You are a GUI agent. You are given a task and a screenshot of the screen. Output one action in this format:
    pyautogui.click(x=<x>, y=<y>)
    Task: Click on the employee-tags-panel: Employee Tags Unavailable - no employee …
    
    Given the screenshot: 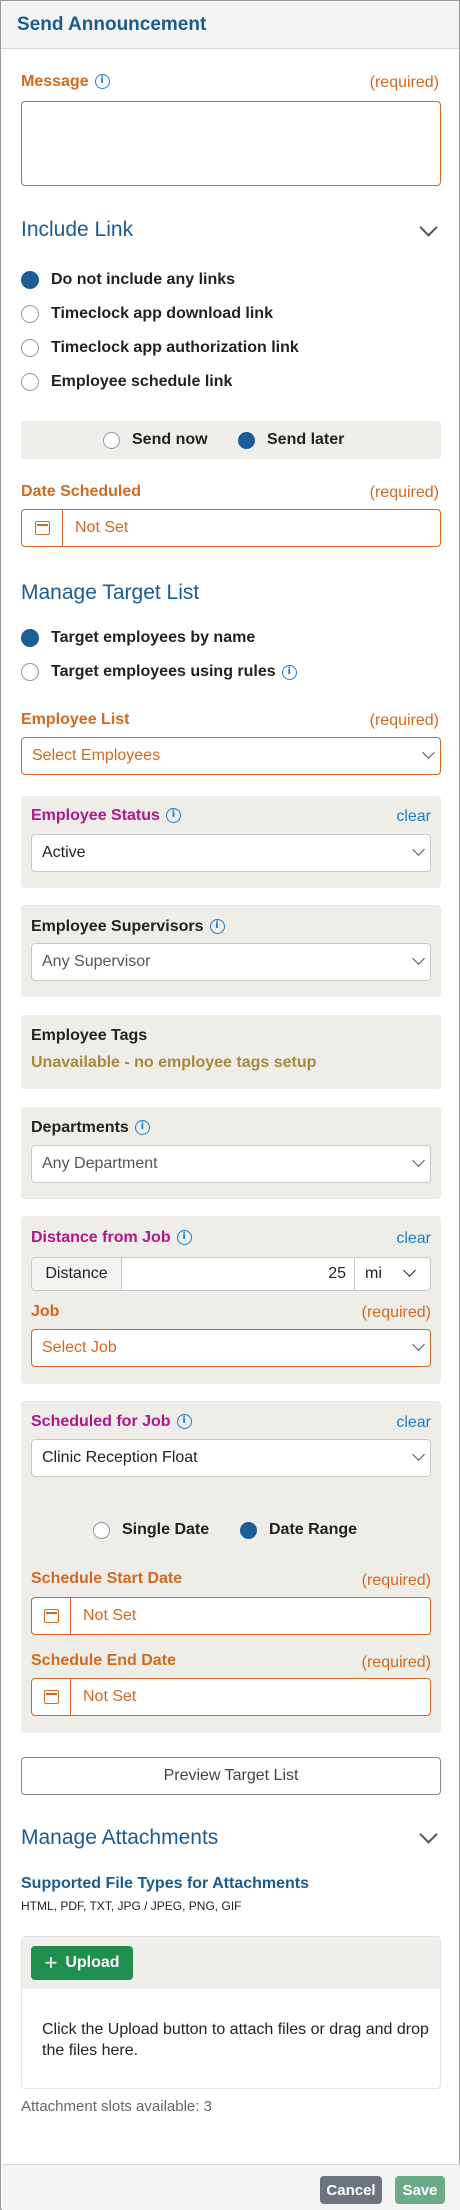 What is the action you would take?
    pyautogui.click(x=231, y=1052)
    